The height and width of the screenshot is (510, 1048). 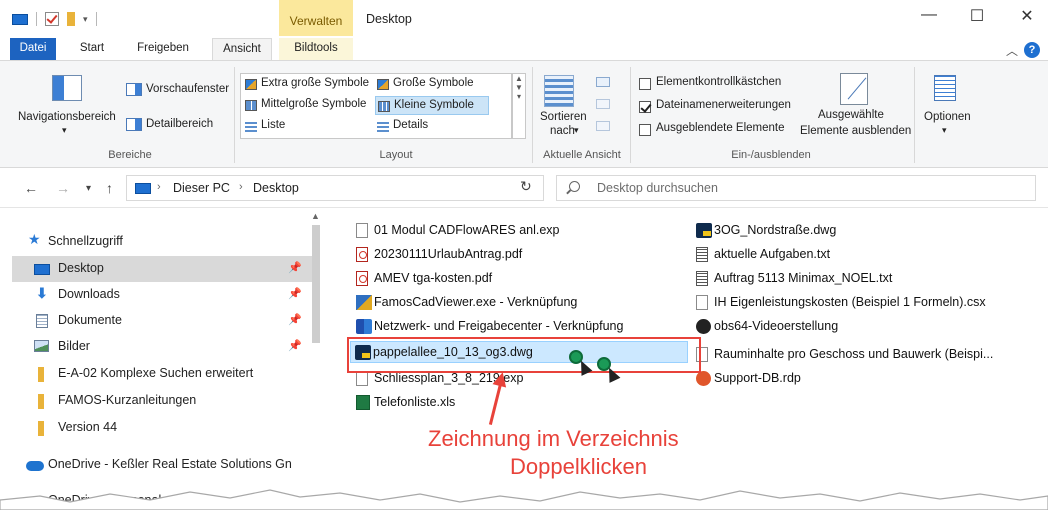 What do you see at coordinates (134, 124) in the screenshot?
I see `details-pane-icon` at bounding box center [134, 124].